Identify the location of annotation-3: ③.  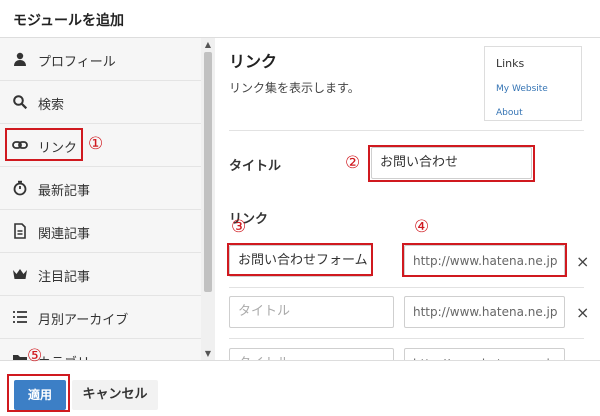
(239, 227).